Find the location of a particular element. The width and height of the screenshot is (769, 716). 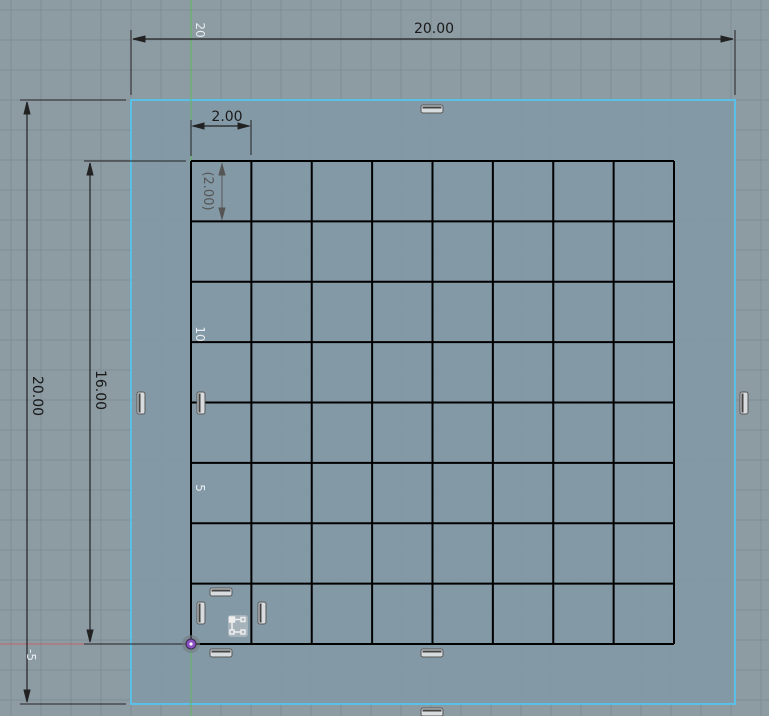

axis-label-5: 5 is located at coordinates (200, 488).